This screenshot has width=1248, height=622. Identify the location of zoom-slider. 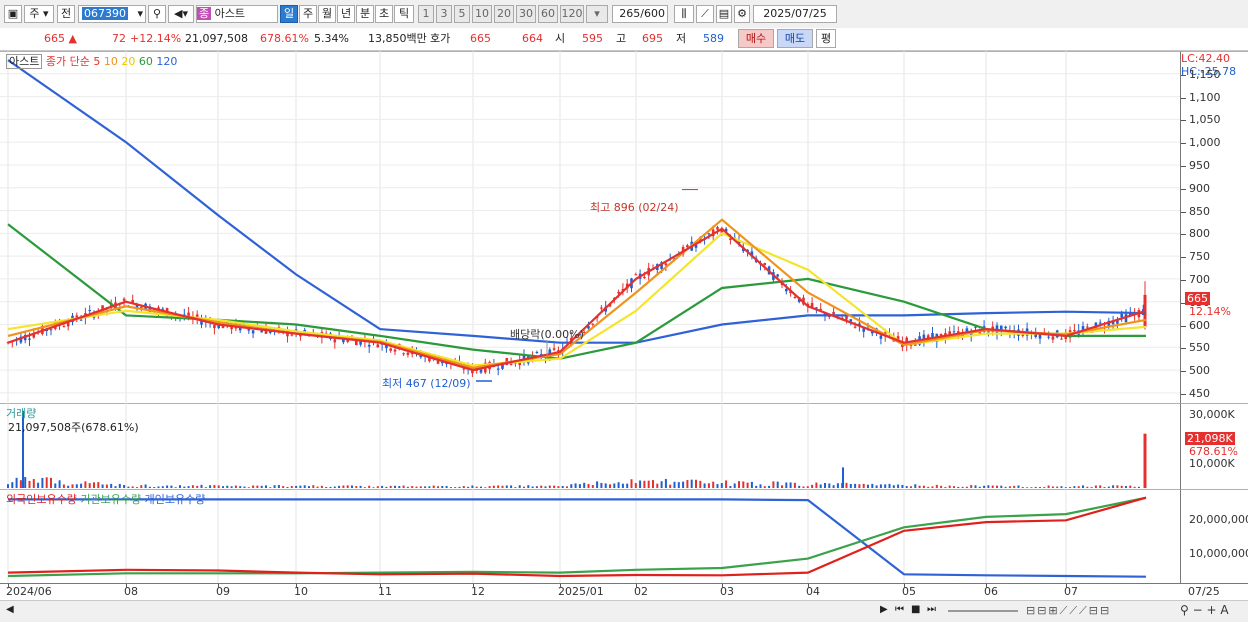
(983, 611).